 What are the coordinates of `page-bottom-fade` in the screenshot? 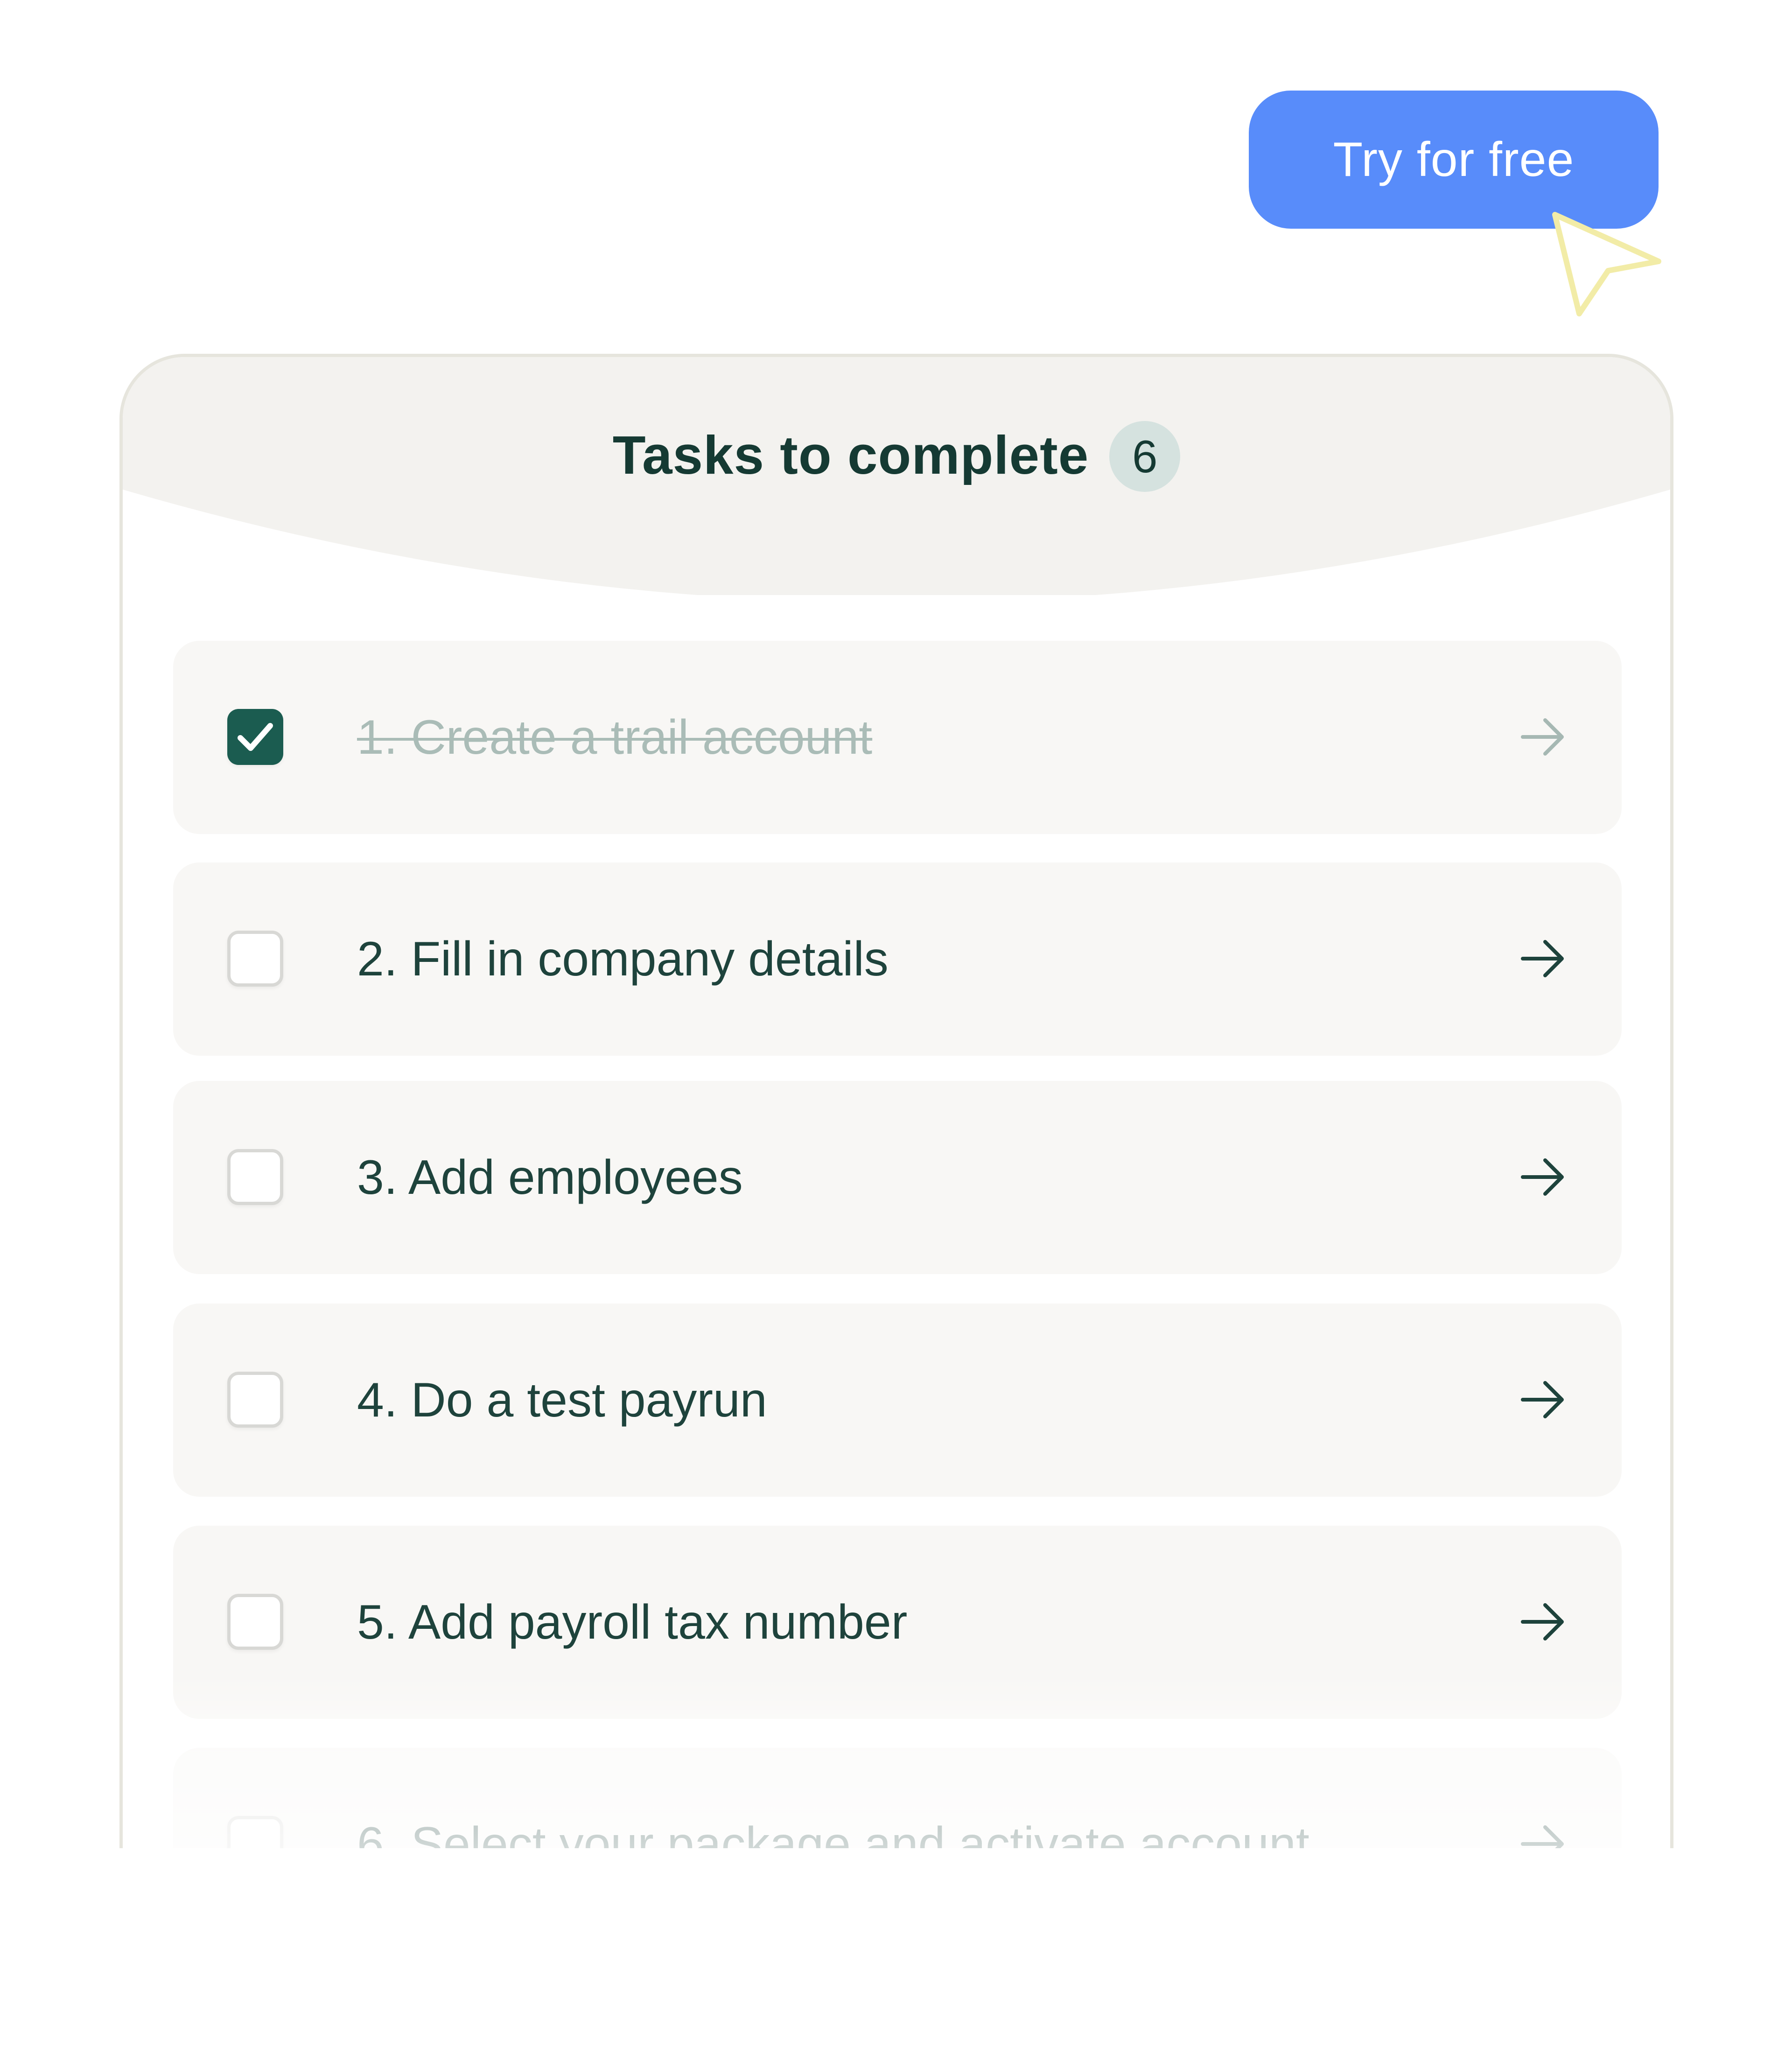 It's located at (896, 1958).